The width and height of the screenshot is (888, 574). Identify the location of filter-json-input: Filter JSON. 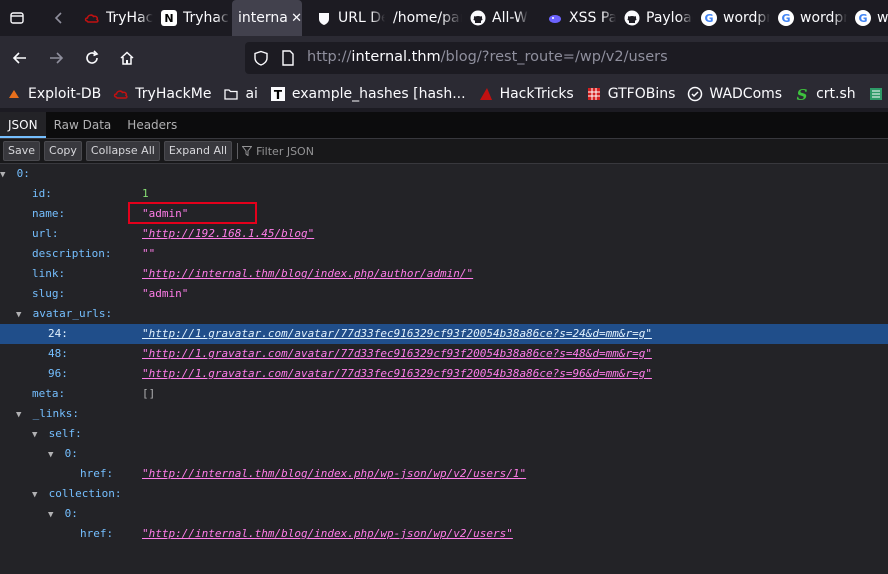
(278, 151).